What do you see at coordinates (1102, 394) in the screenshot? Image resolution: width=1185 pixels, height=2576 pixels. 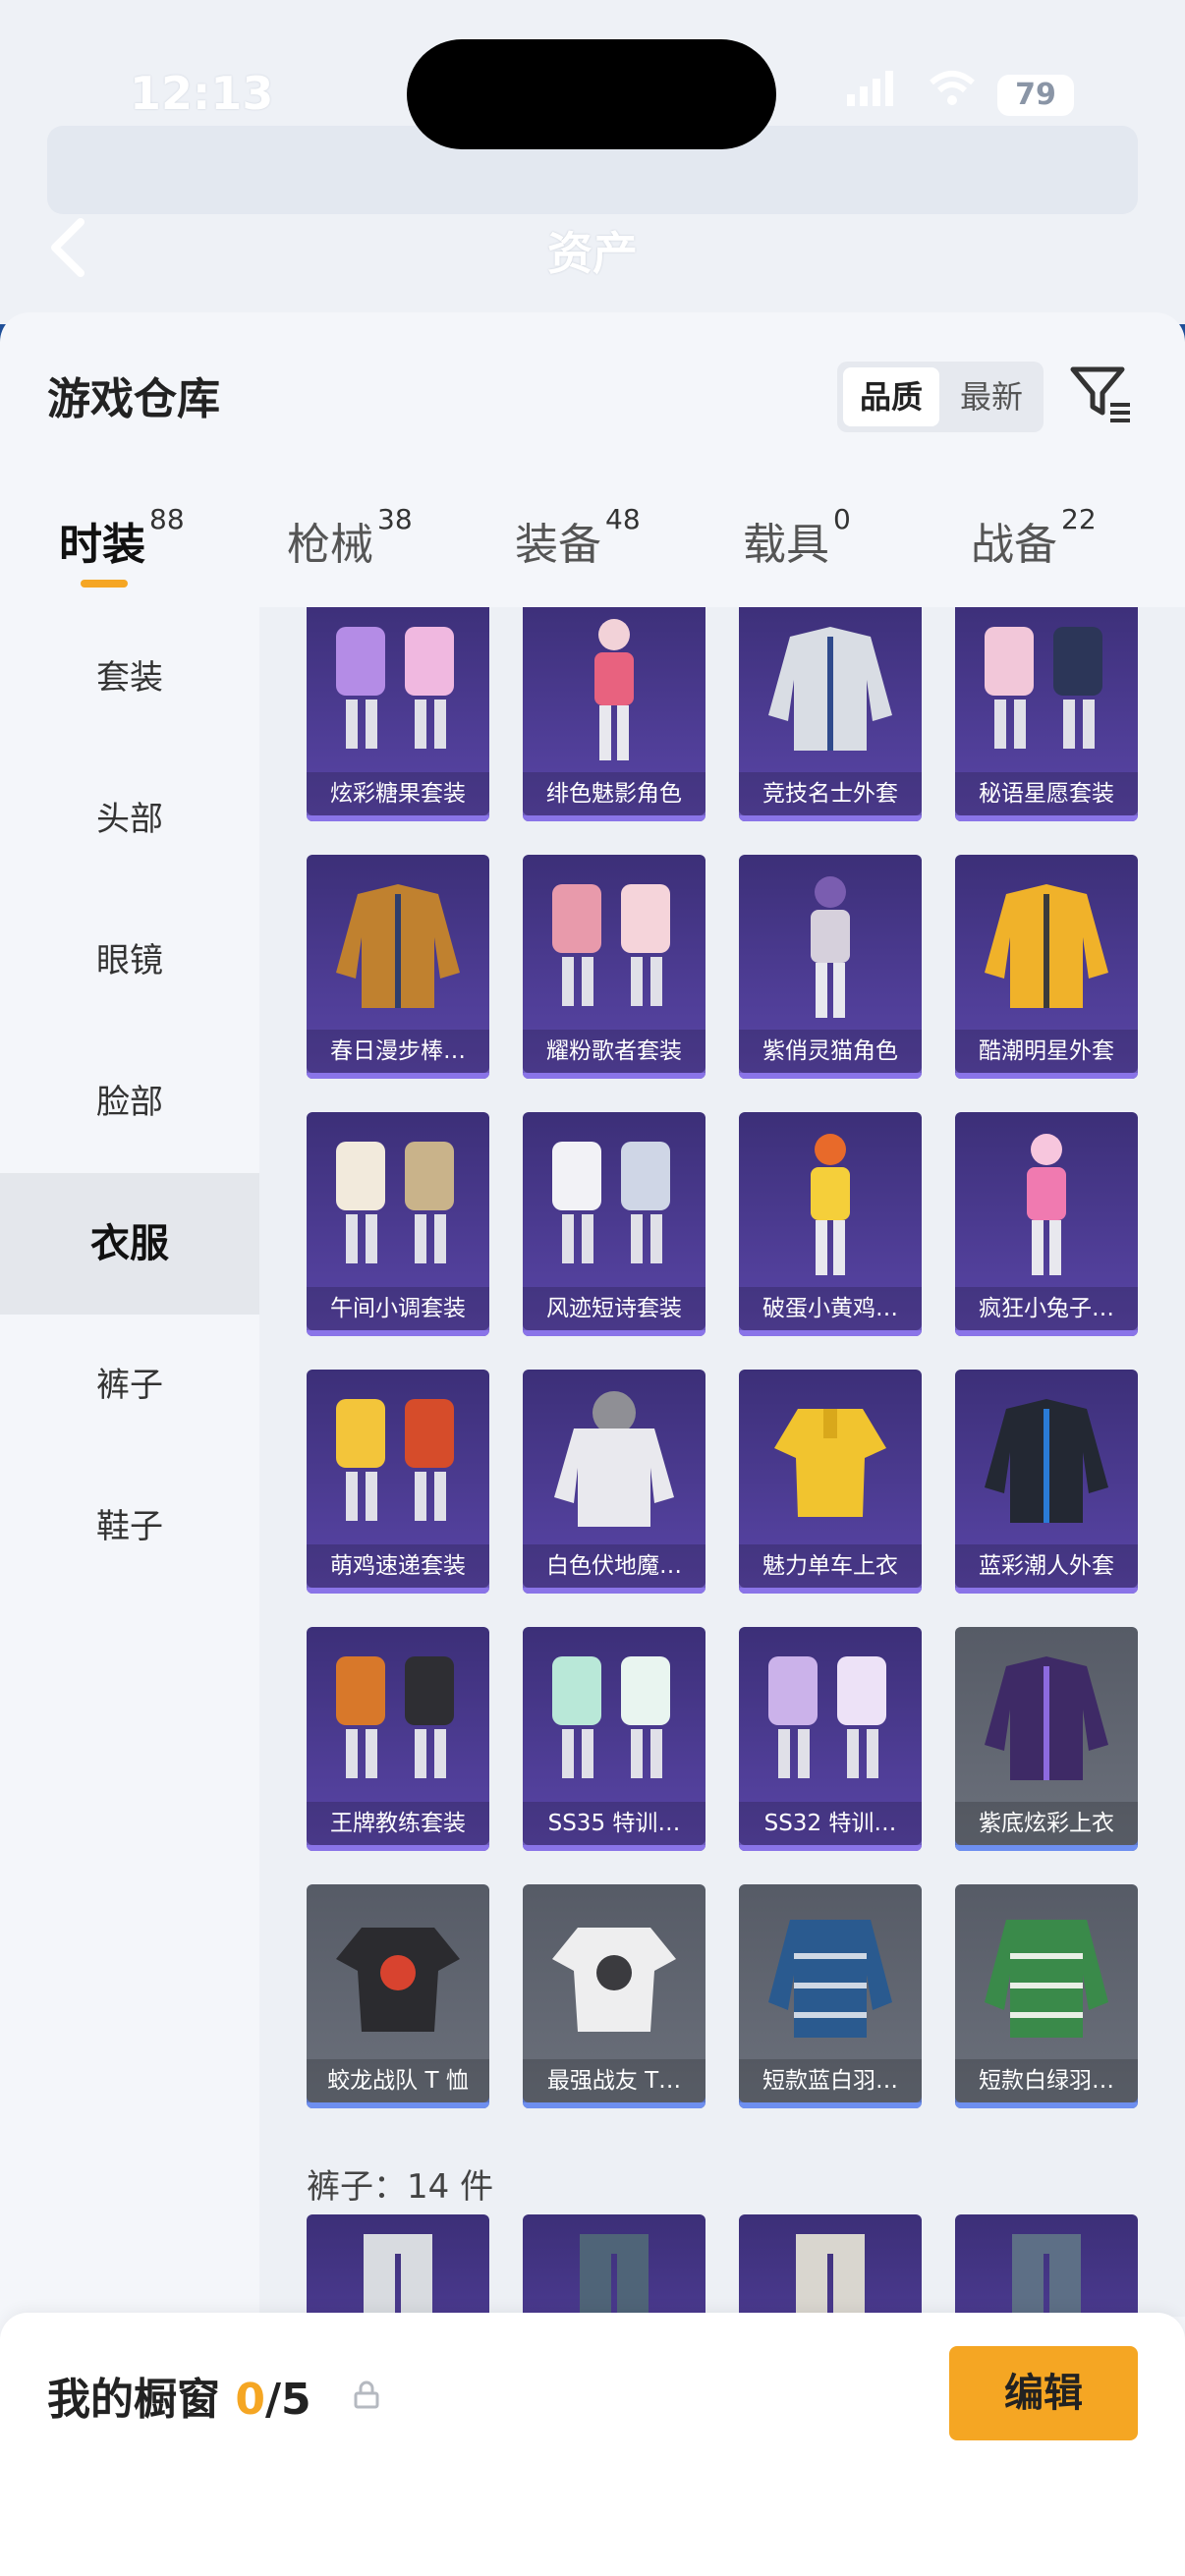 I see `filter-icon` at bounding box center [1102, 394].